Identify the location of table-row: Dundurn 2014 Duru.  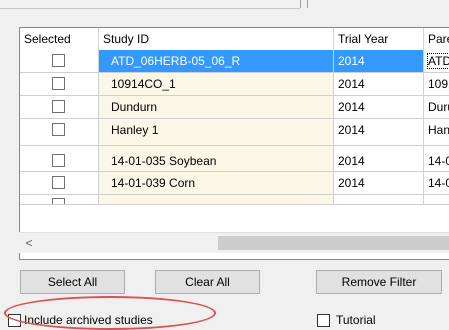
(234, 107).